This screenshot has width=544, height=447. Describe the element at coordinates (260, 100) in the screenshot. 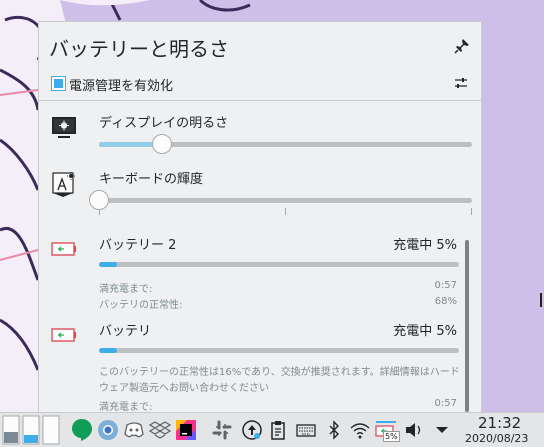

I see `separator` at that location.